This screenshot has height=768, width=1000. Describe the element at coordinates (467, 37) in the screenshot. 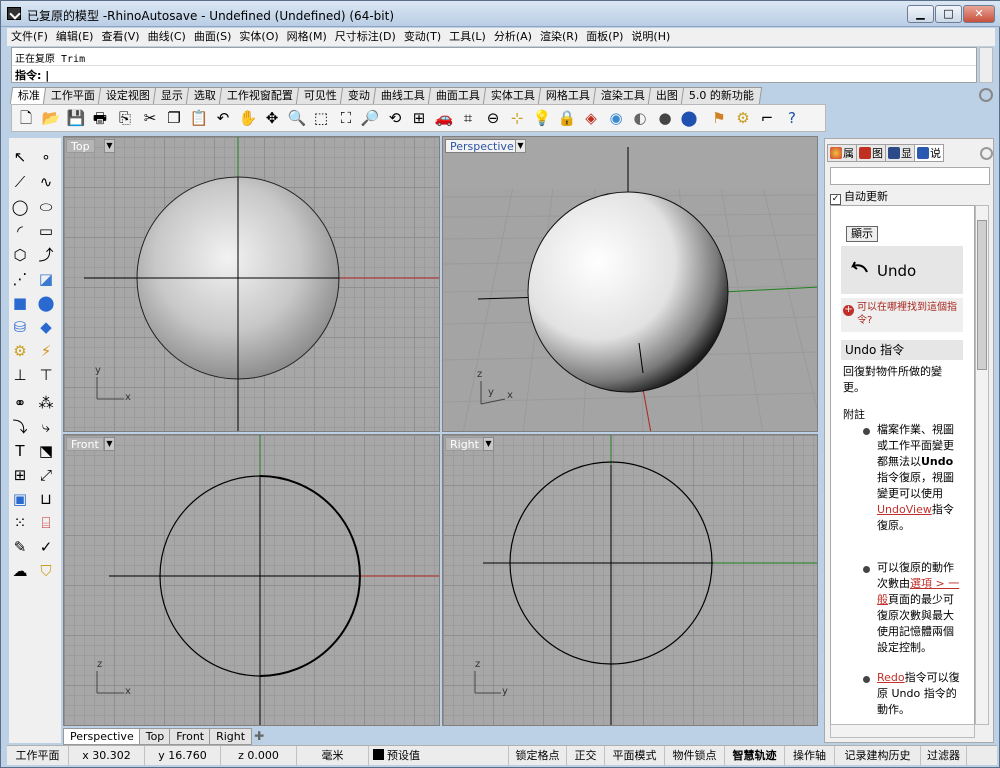

I see `menu-tools: 工具(L)` at that location.